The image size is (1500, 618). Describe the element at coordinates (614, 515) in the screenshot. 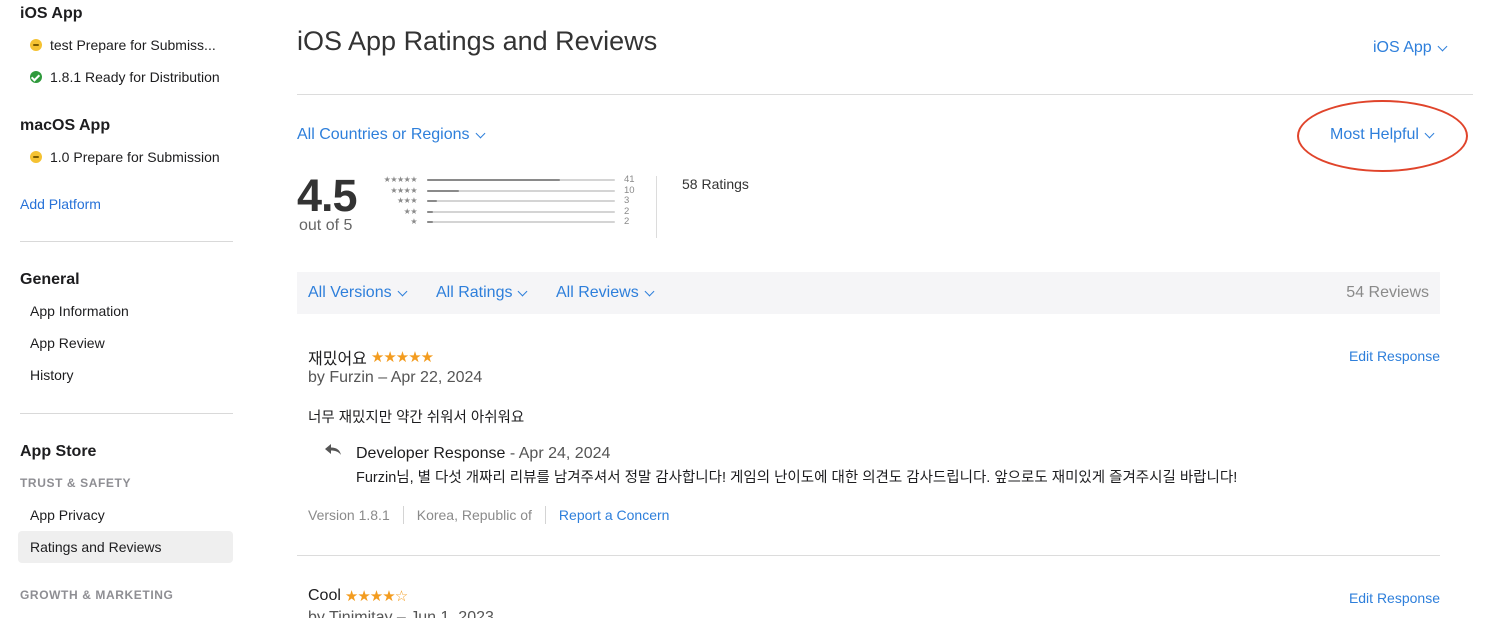

I see `report-concern-link: Report a Concern` at that location.